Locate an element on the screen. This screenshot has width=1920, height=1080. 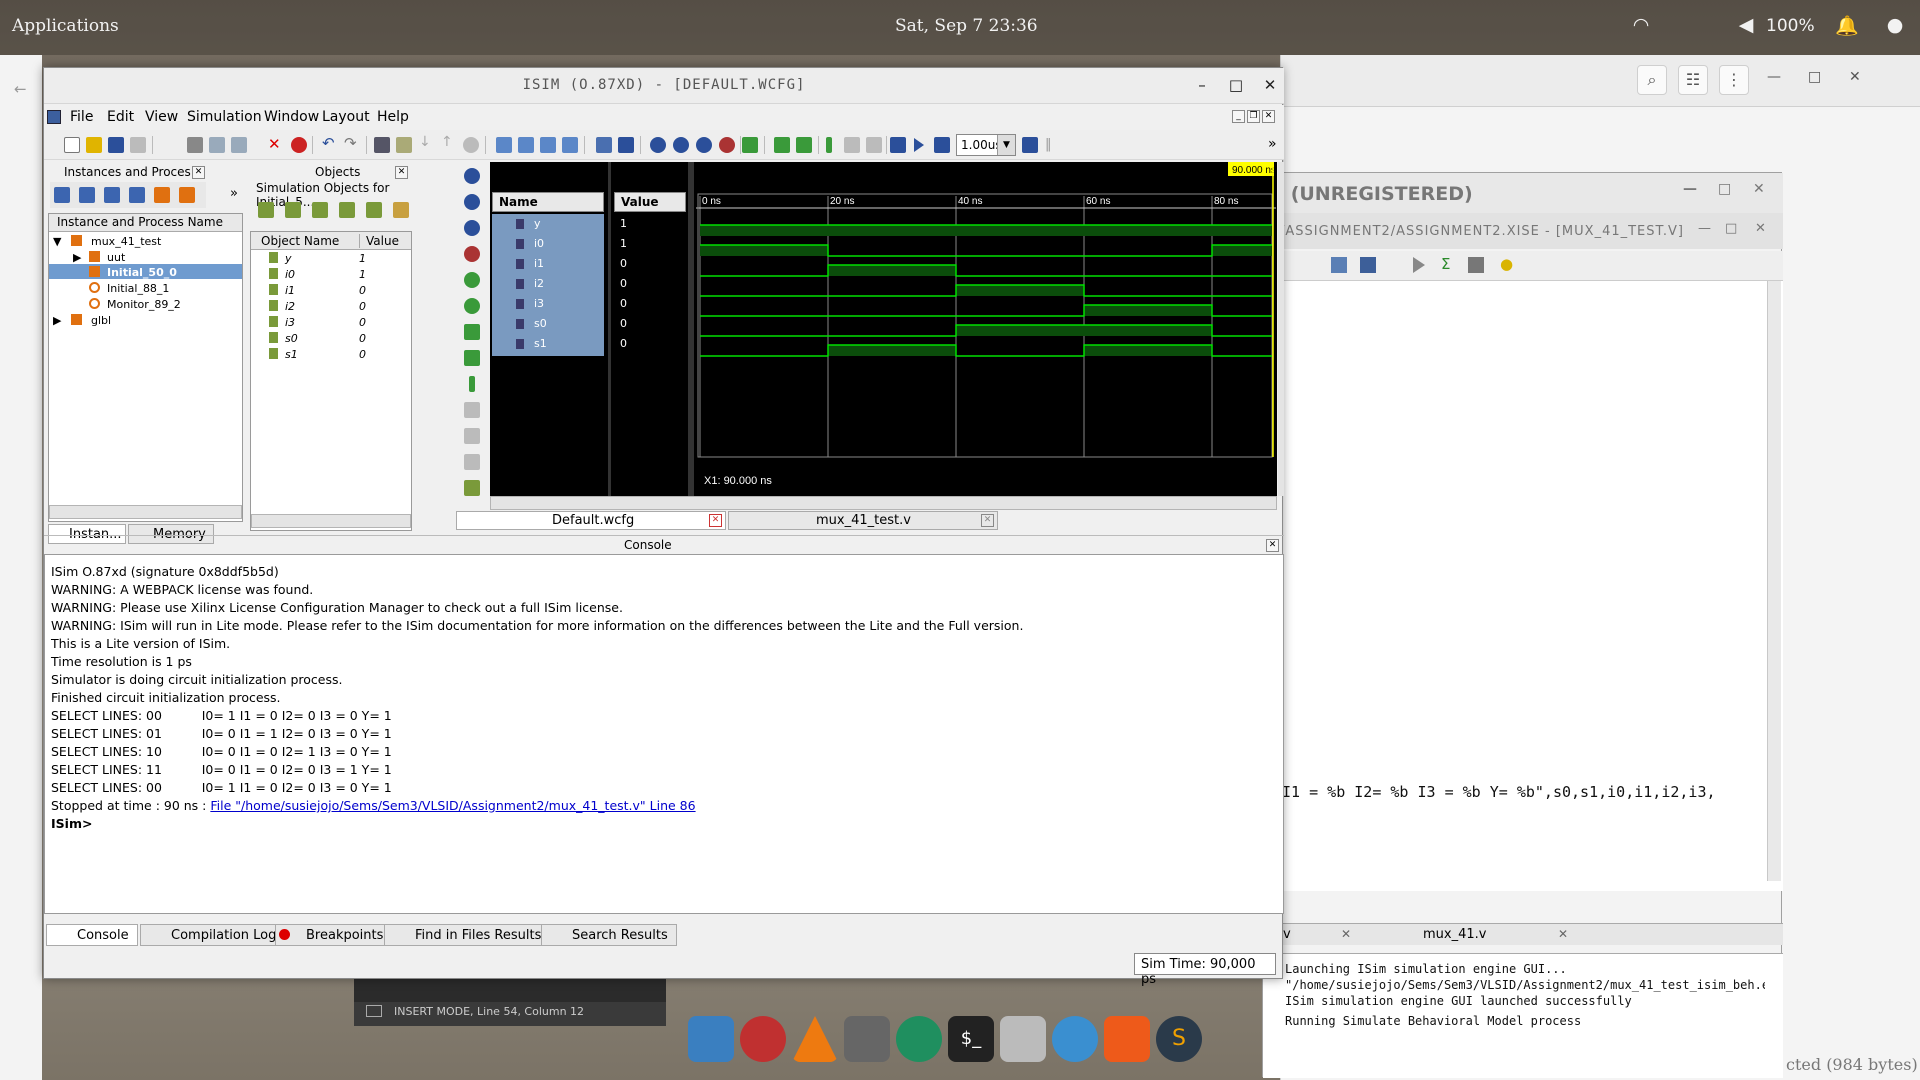
next-transition-icon is located at coordinates (804, 145).